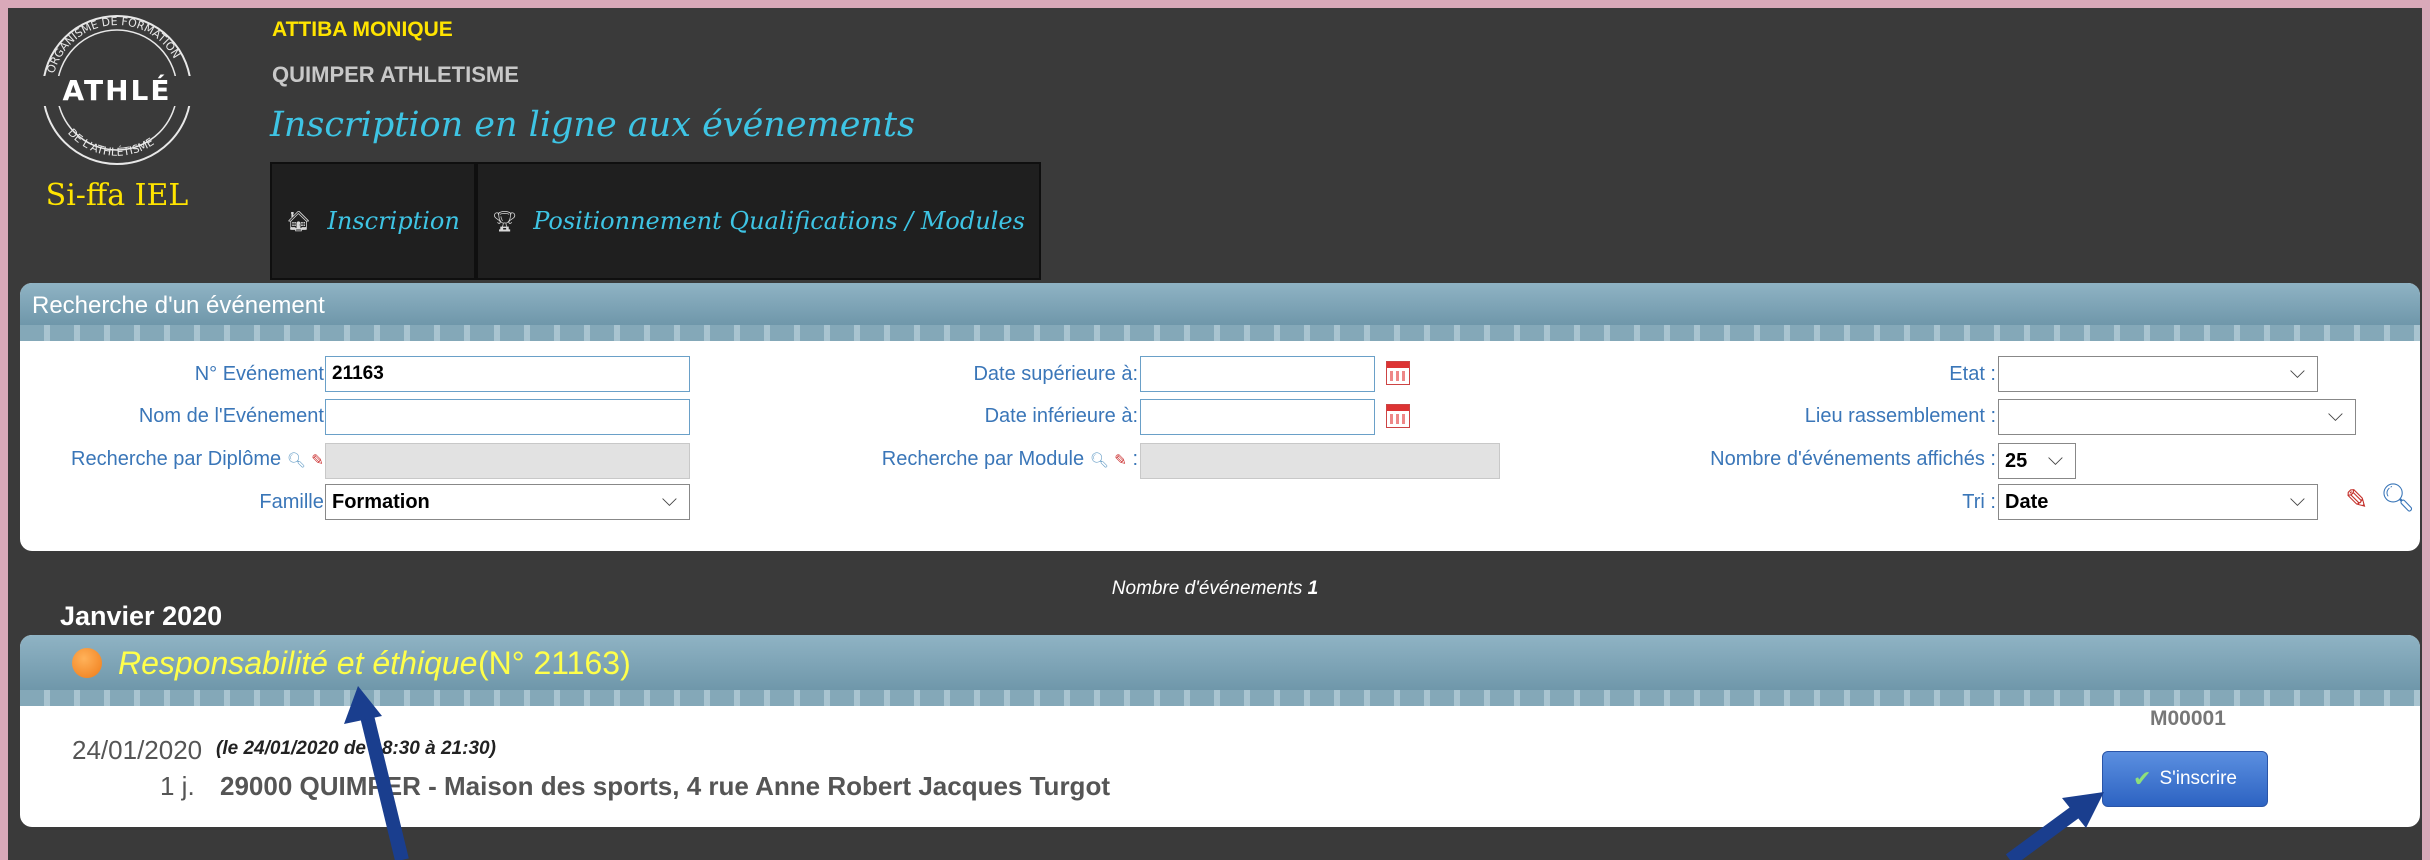 Image resolution: width=2430 pixels, height=860 pixels. Describe the element at coordinates (2054, 826) in the screenshot. I see `arrow-to-register` at that location.